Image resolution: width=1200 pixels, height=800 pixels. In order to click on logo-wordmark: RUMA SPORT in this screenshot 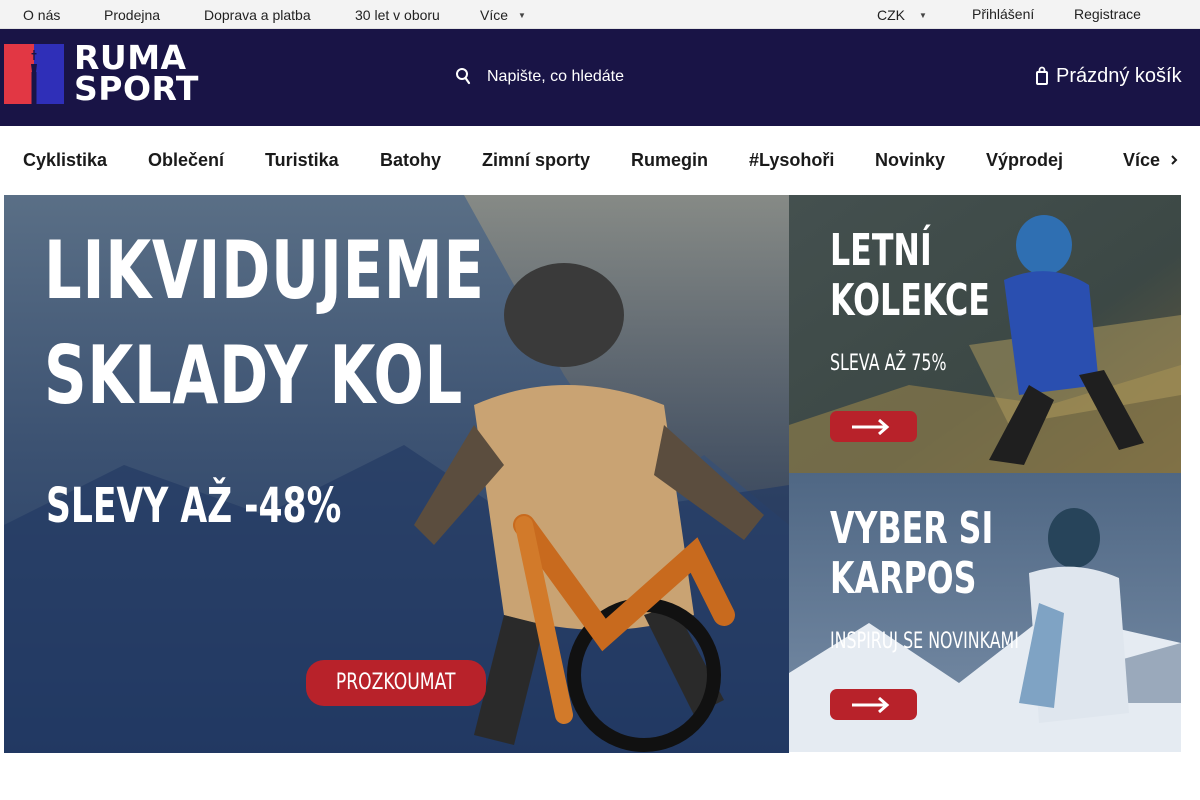, I will do `click(136, 74)`.